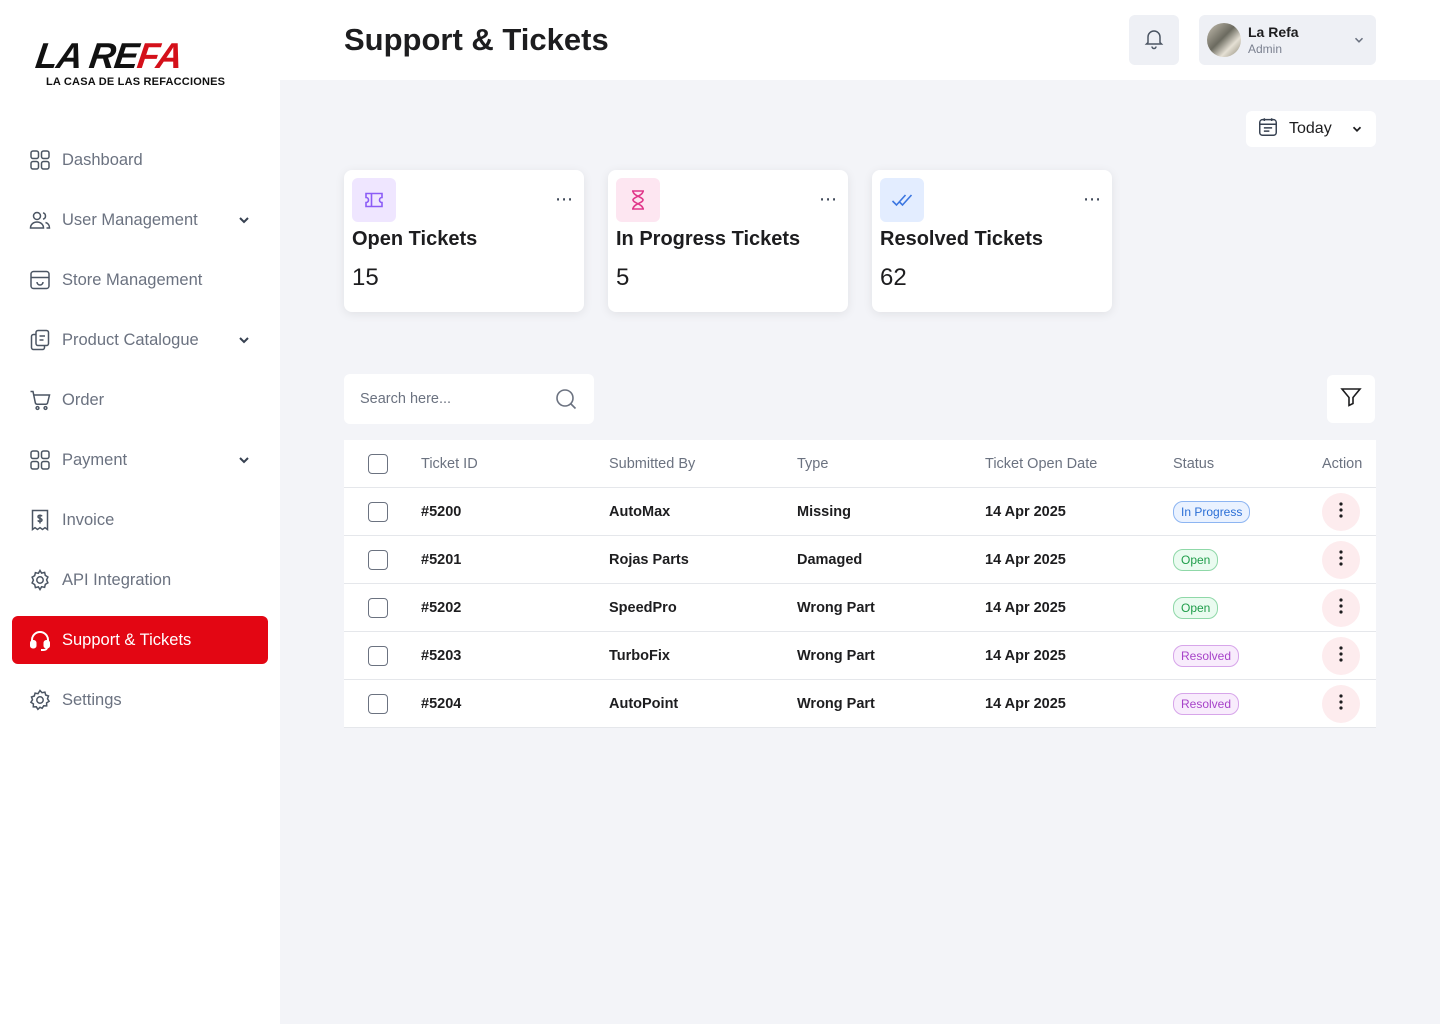 The width and height of the screenshot is (1440, 1024). Describe the element at coordinates (140, 580) in the screenshot. I see `sidebar-item-api-integration: API Integration` at that location.